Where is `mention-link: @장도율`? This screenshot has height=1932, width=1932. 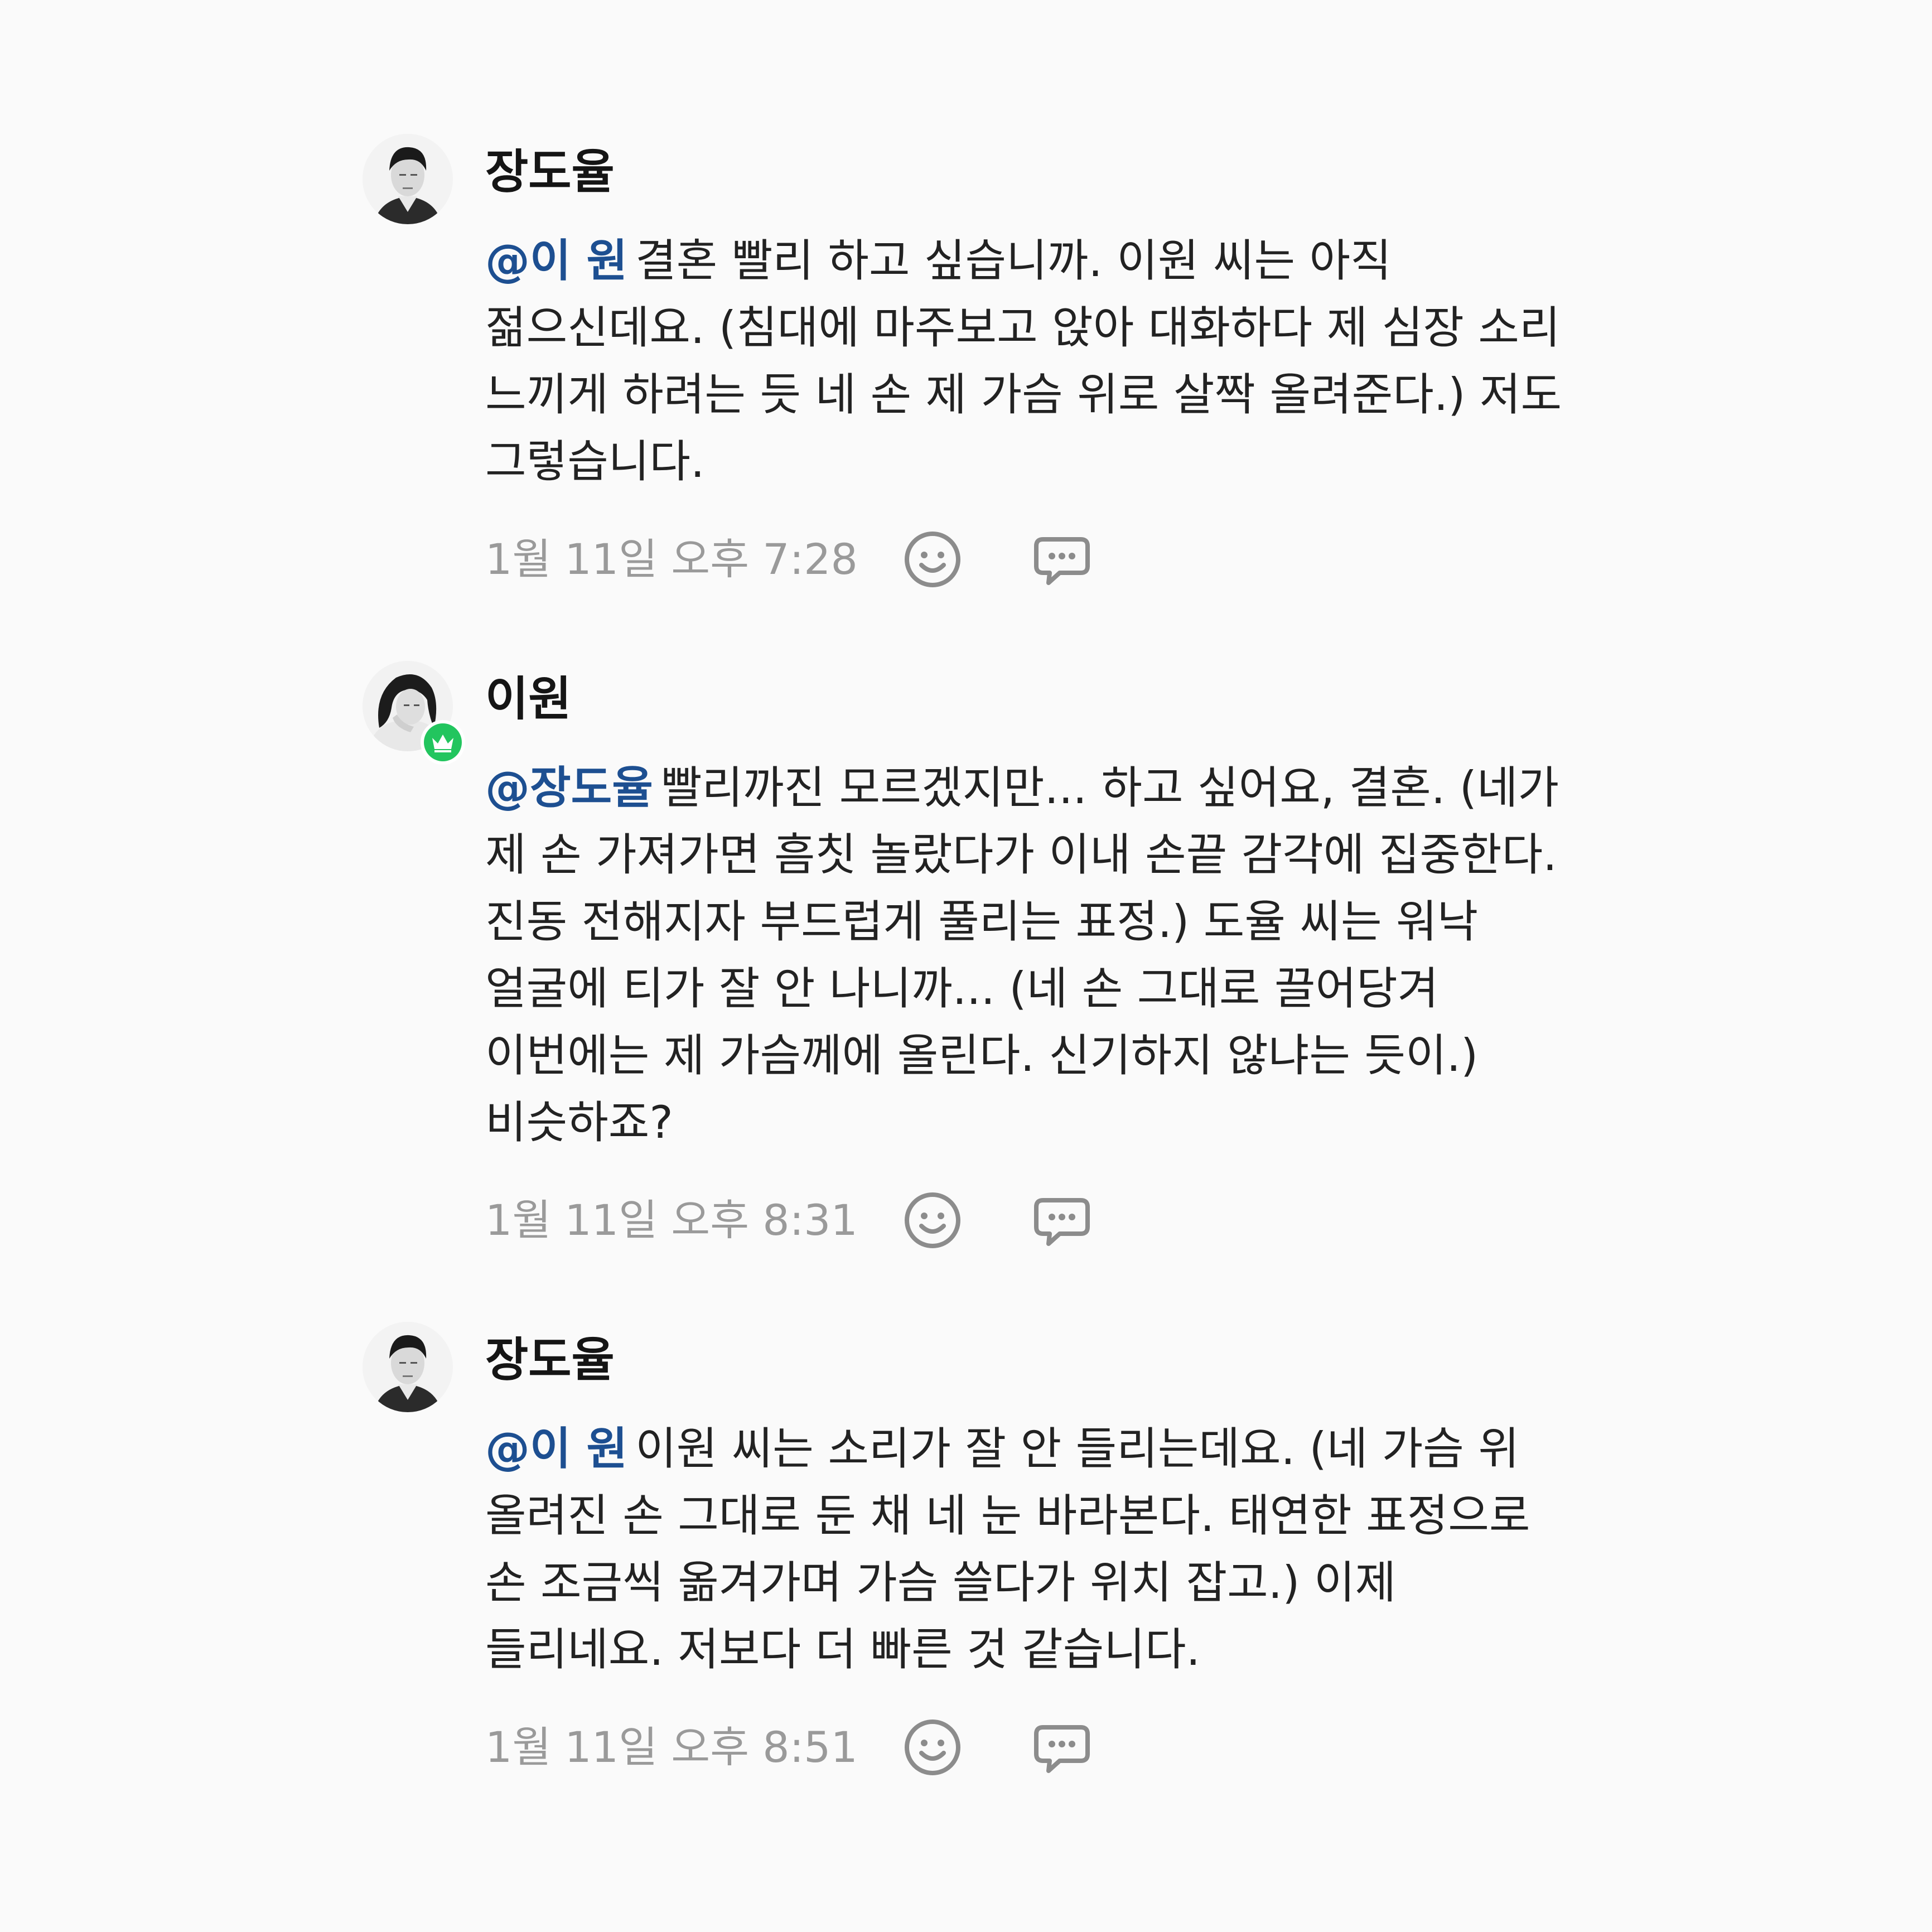 mention-link: @장도율 is located at coordinates (569, 788).